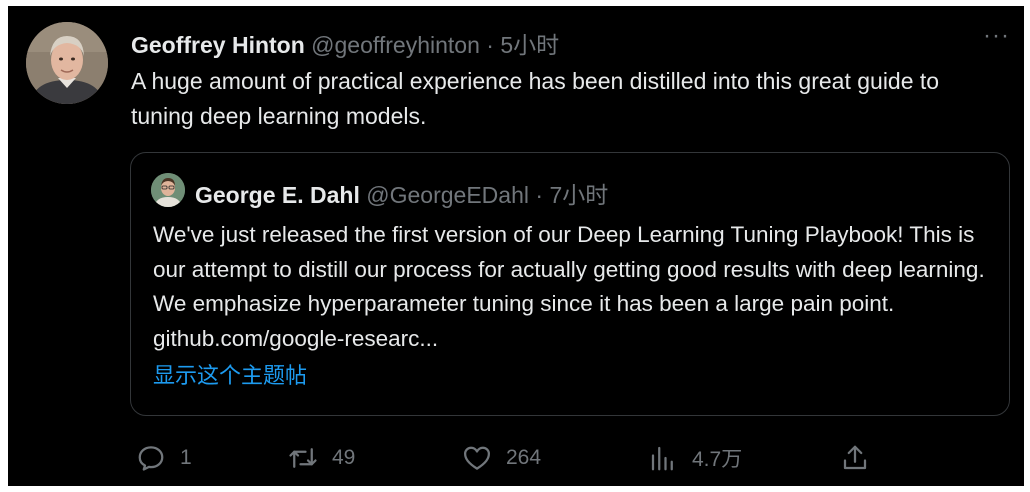  Describe the element at coordinates (662, 458) in the screenshot. I see `views-chart-icon` at that location.